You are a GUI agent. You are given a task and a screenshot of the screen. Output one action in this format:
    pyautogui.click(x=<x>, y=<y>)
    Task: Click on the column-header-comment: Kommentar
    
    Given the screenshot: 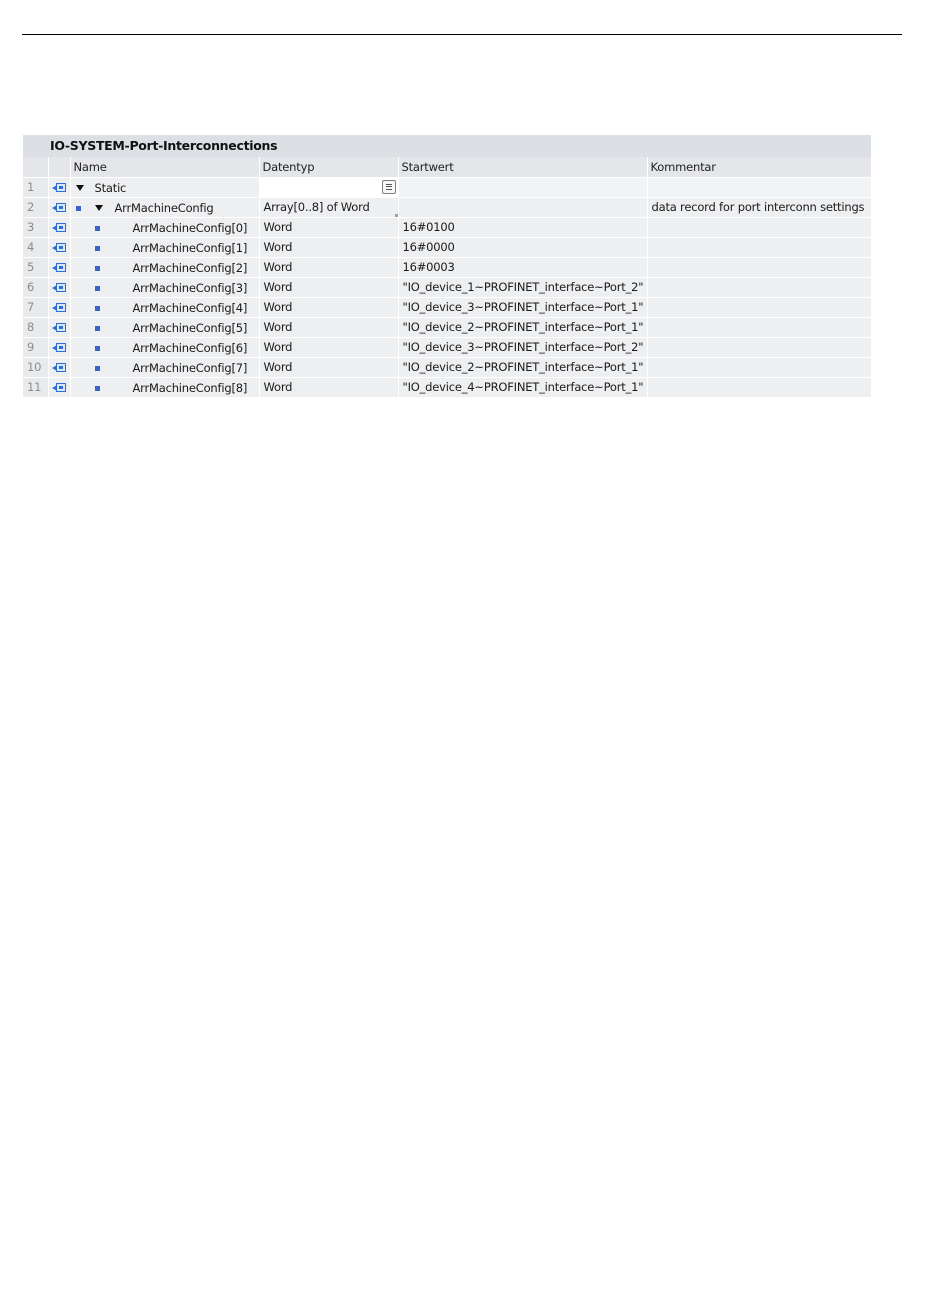 What is the action you would take?
    pyautogui.click(x=759, y=167)
    